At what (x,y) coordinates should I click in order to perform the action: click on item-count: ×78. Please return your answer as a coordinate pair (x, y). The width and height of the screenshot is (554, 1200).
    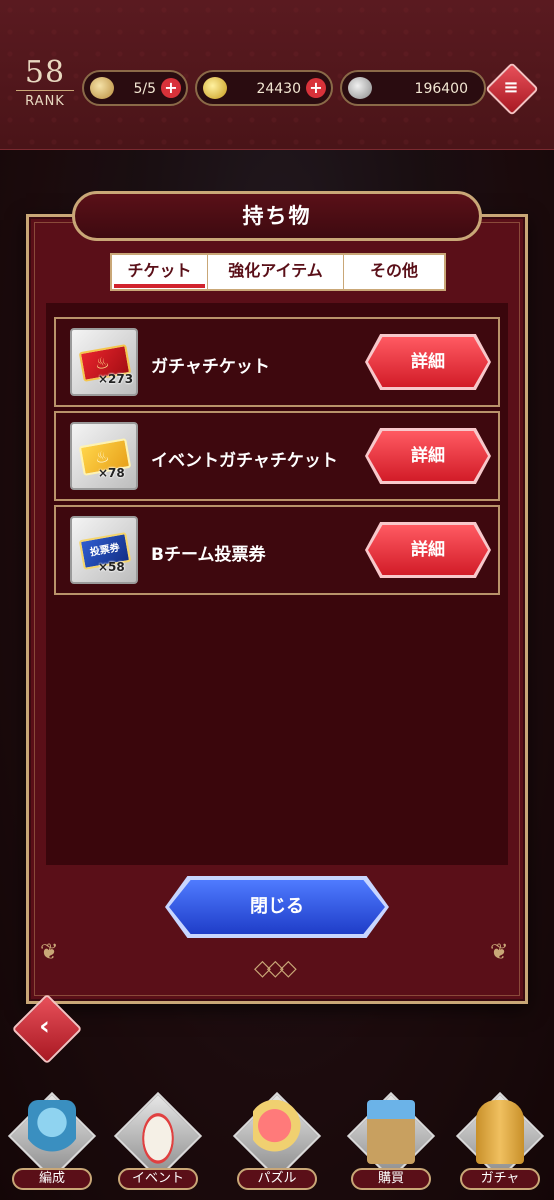
    Looking at the image, I should click on (111, 473).